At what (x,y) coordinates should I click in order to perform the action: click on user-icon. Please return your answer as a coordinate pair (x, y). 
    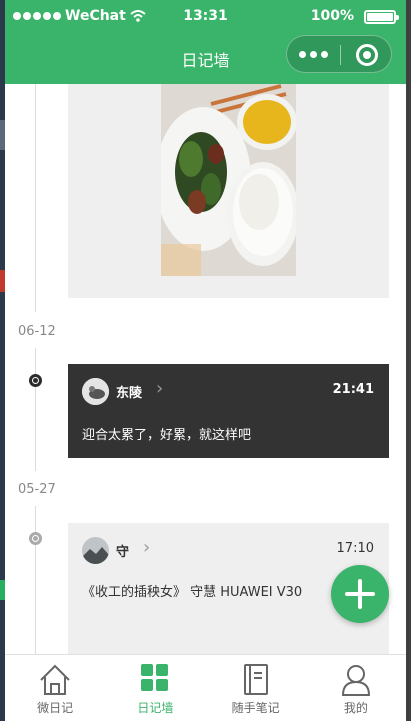
    Looking at the image, I should click on (355, 680).